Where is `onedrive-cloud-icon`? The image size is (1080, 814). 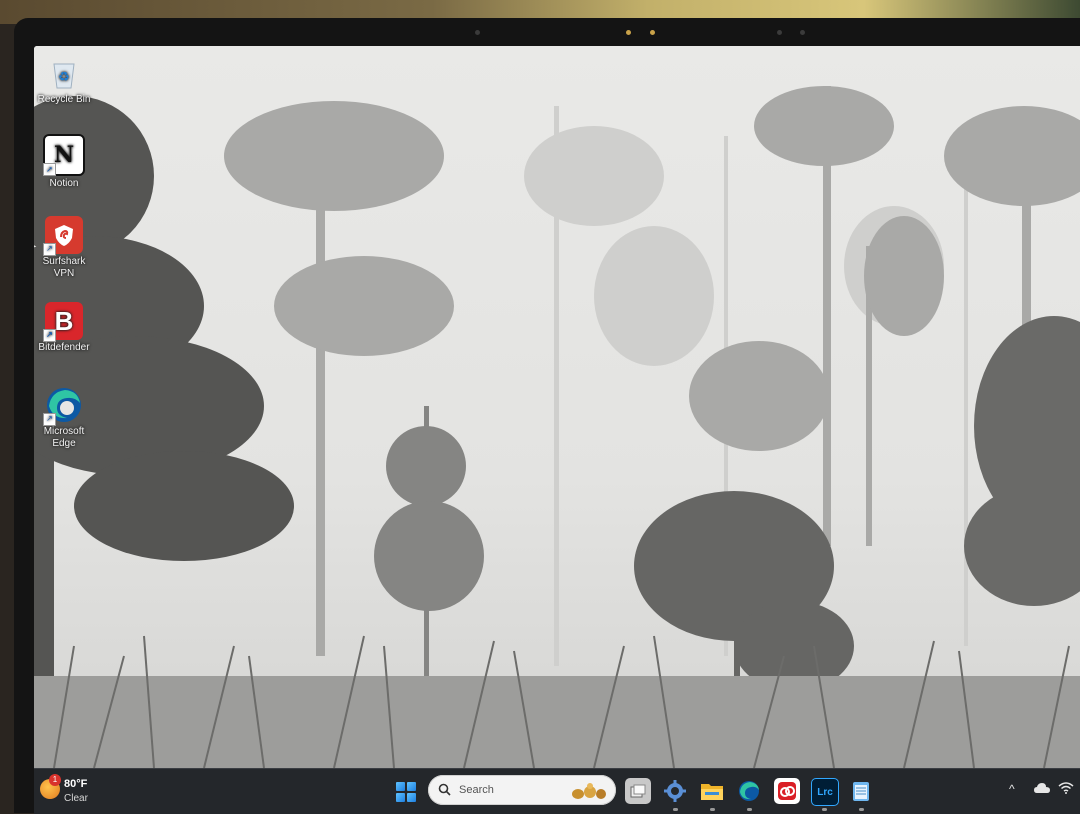
onedrive-cloud-icon is located at coordinates (1042, 789).